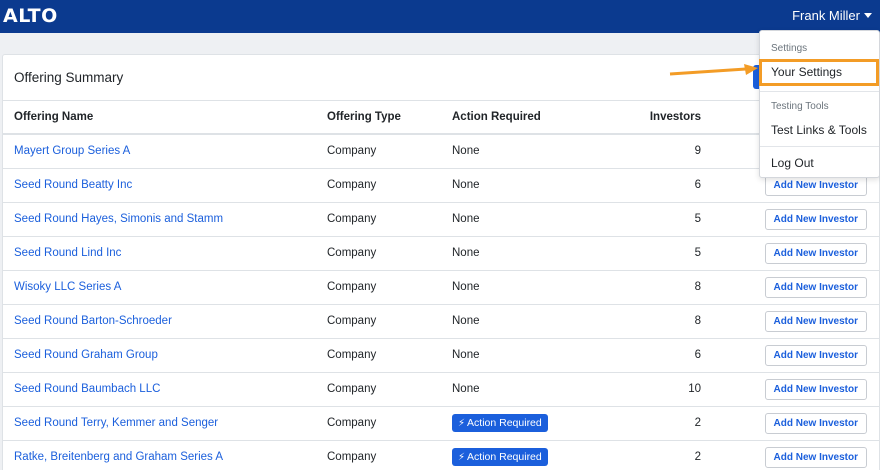  I want to click on user-name: Frank Miller, so click(826, 15).